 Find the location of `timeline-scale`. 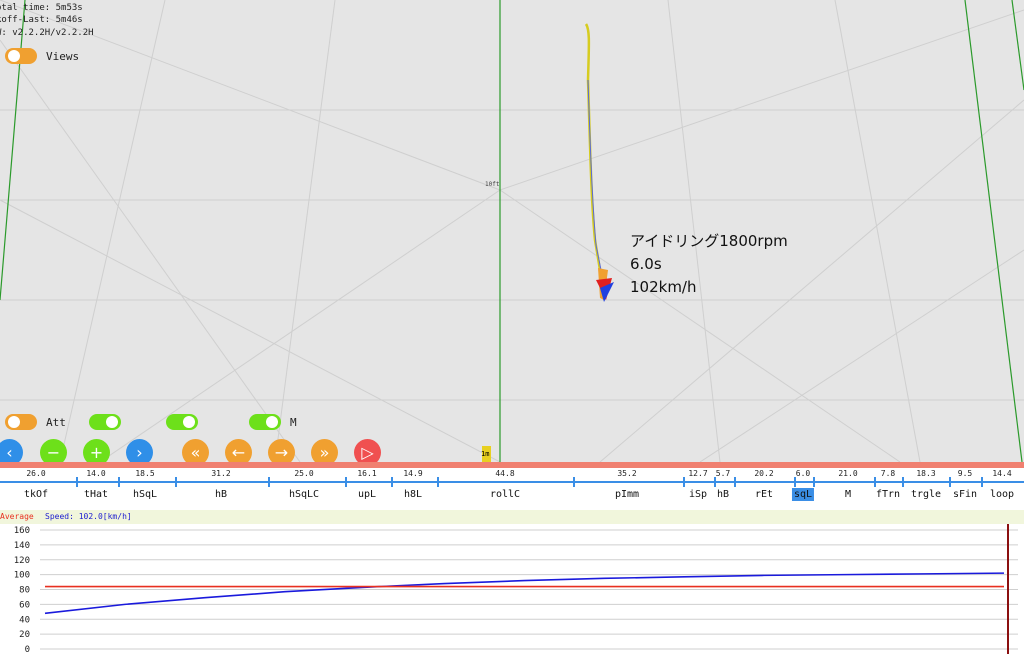

timeline-scale is located at coordinates (512, 482).